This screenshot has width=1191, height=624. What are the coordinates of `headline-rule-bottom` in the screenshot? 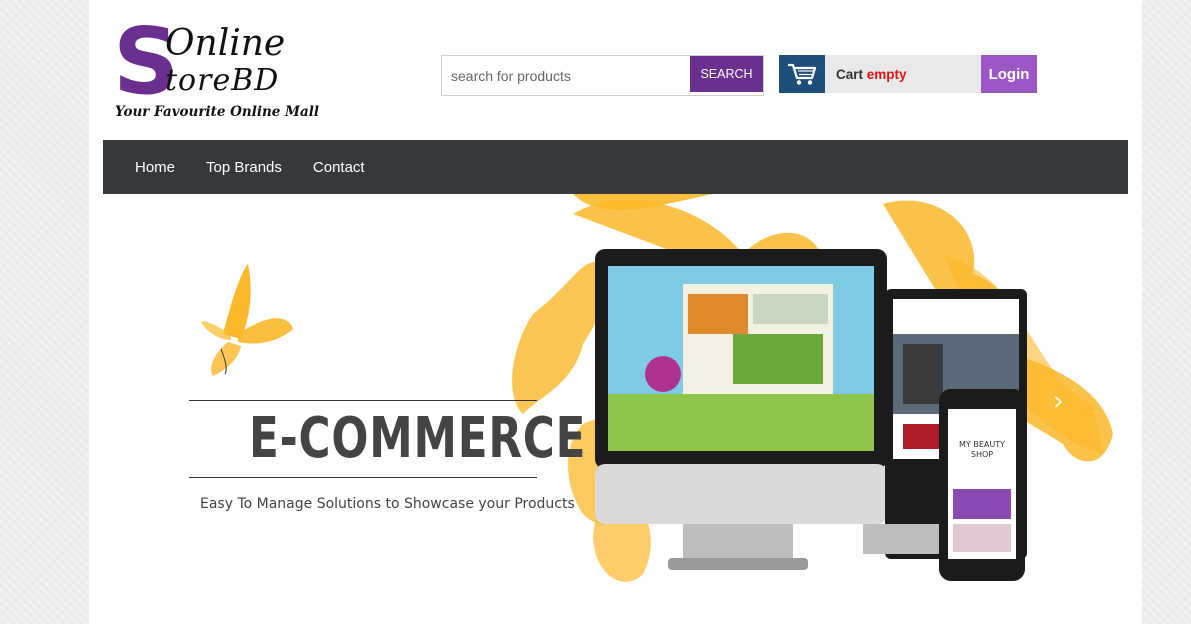 It's located at (363, 477).